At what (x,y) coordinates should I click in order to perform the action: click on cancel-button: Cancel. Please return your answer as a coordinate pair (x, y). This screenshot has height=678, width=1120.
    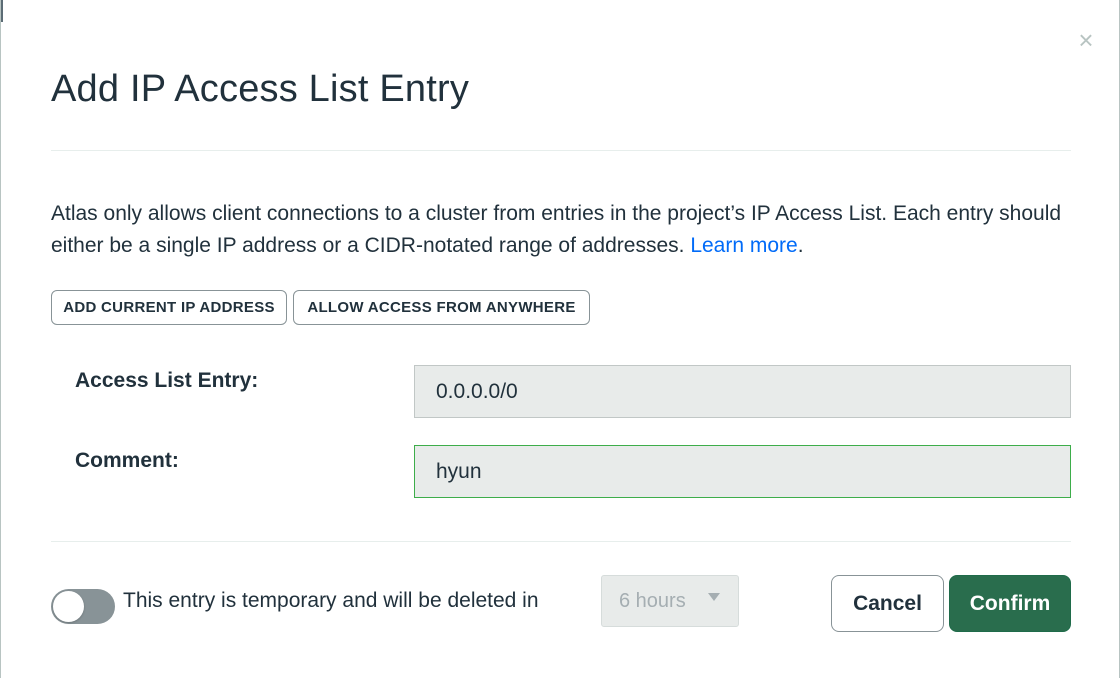
    Looking at the image, I should click on (887, 603).